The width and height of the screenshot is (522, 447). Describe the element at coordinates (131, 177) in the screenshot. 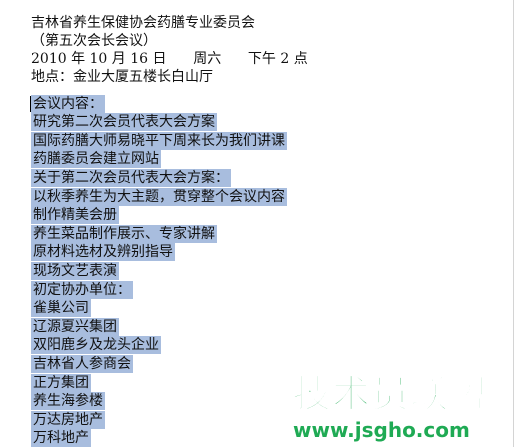

I see `selected-line-text: 关于第二次会员代表大会方案：` at that location.